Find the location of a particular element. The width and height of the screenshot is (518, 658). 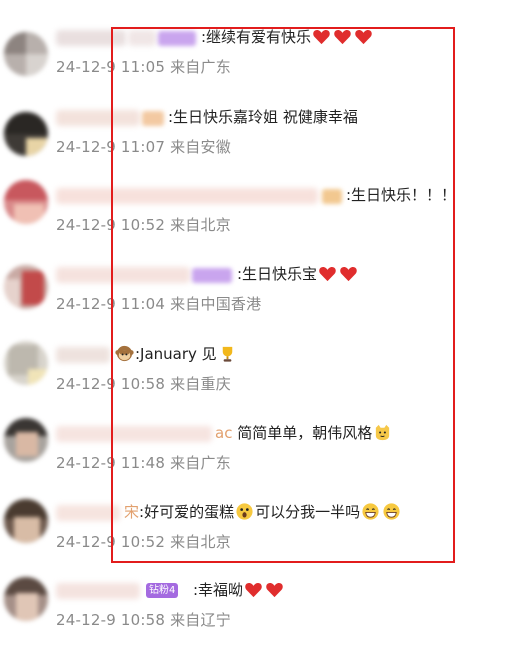

comment-item: :生日快乐嘉玲姐 祝健康幸福 24-12-9 11:07 来自安徽 is located at coordinates (259, 145).